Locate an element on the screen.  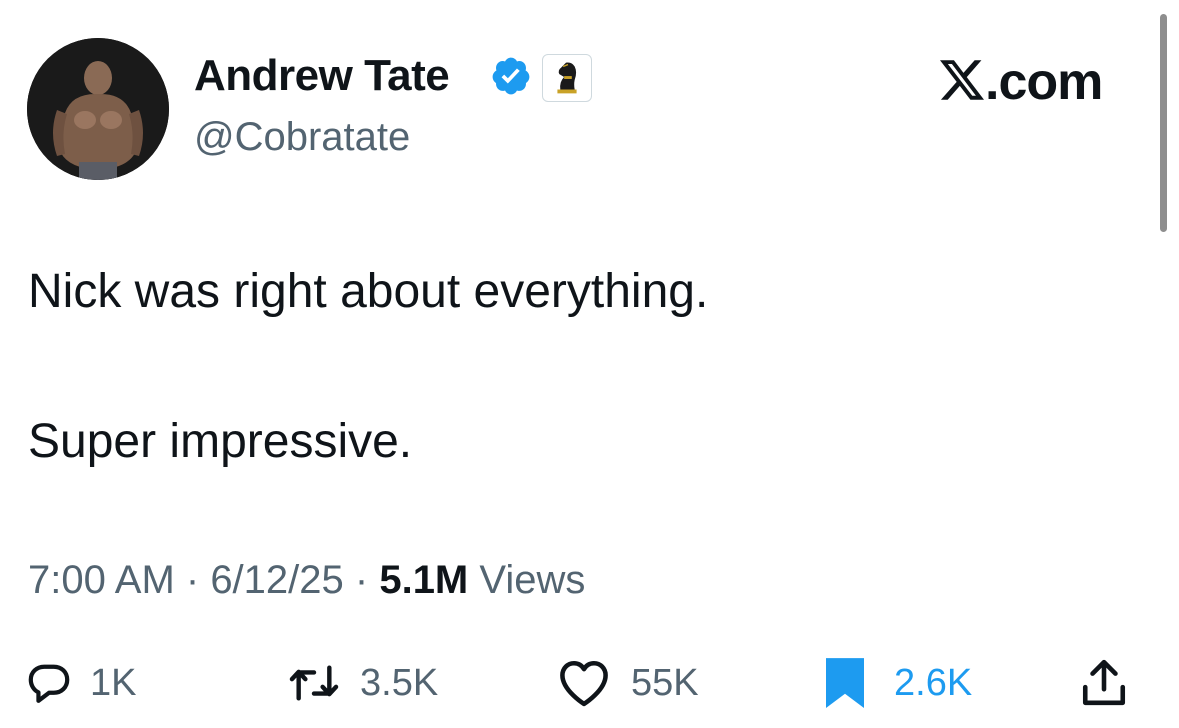
bookmark-count: 2.6K is located at coordinates (933, 683).